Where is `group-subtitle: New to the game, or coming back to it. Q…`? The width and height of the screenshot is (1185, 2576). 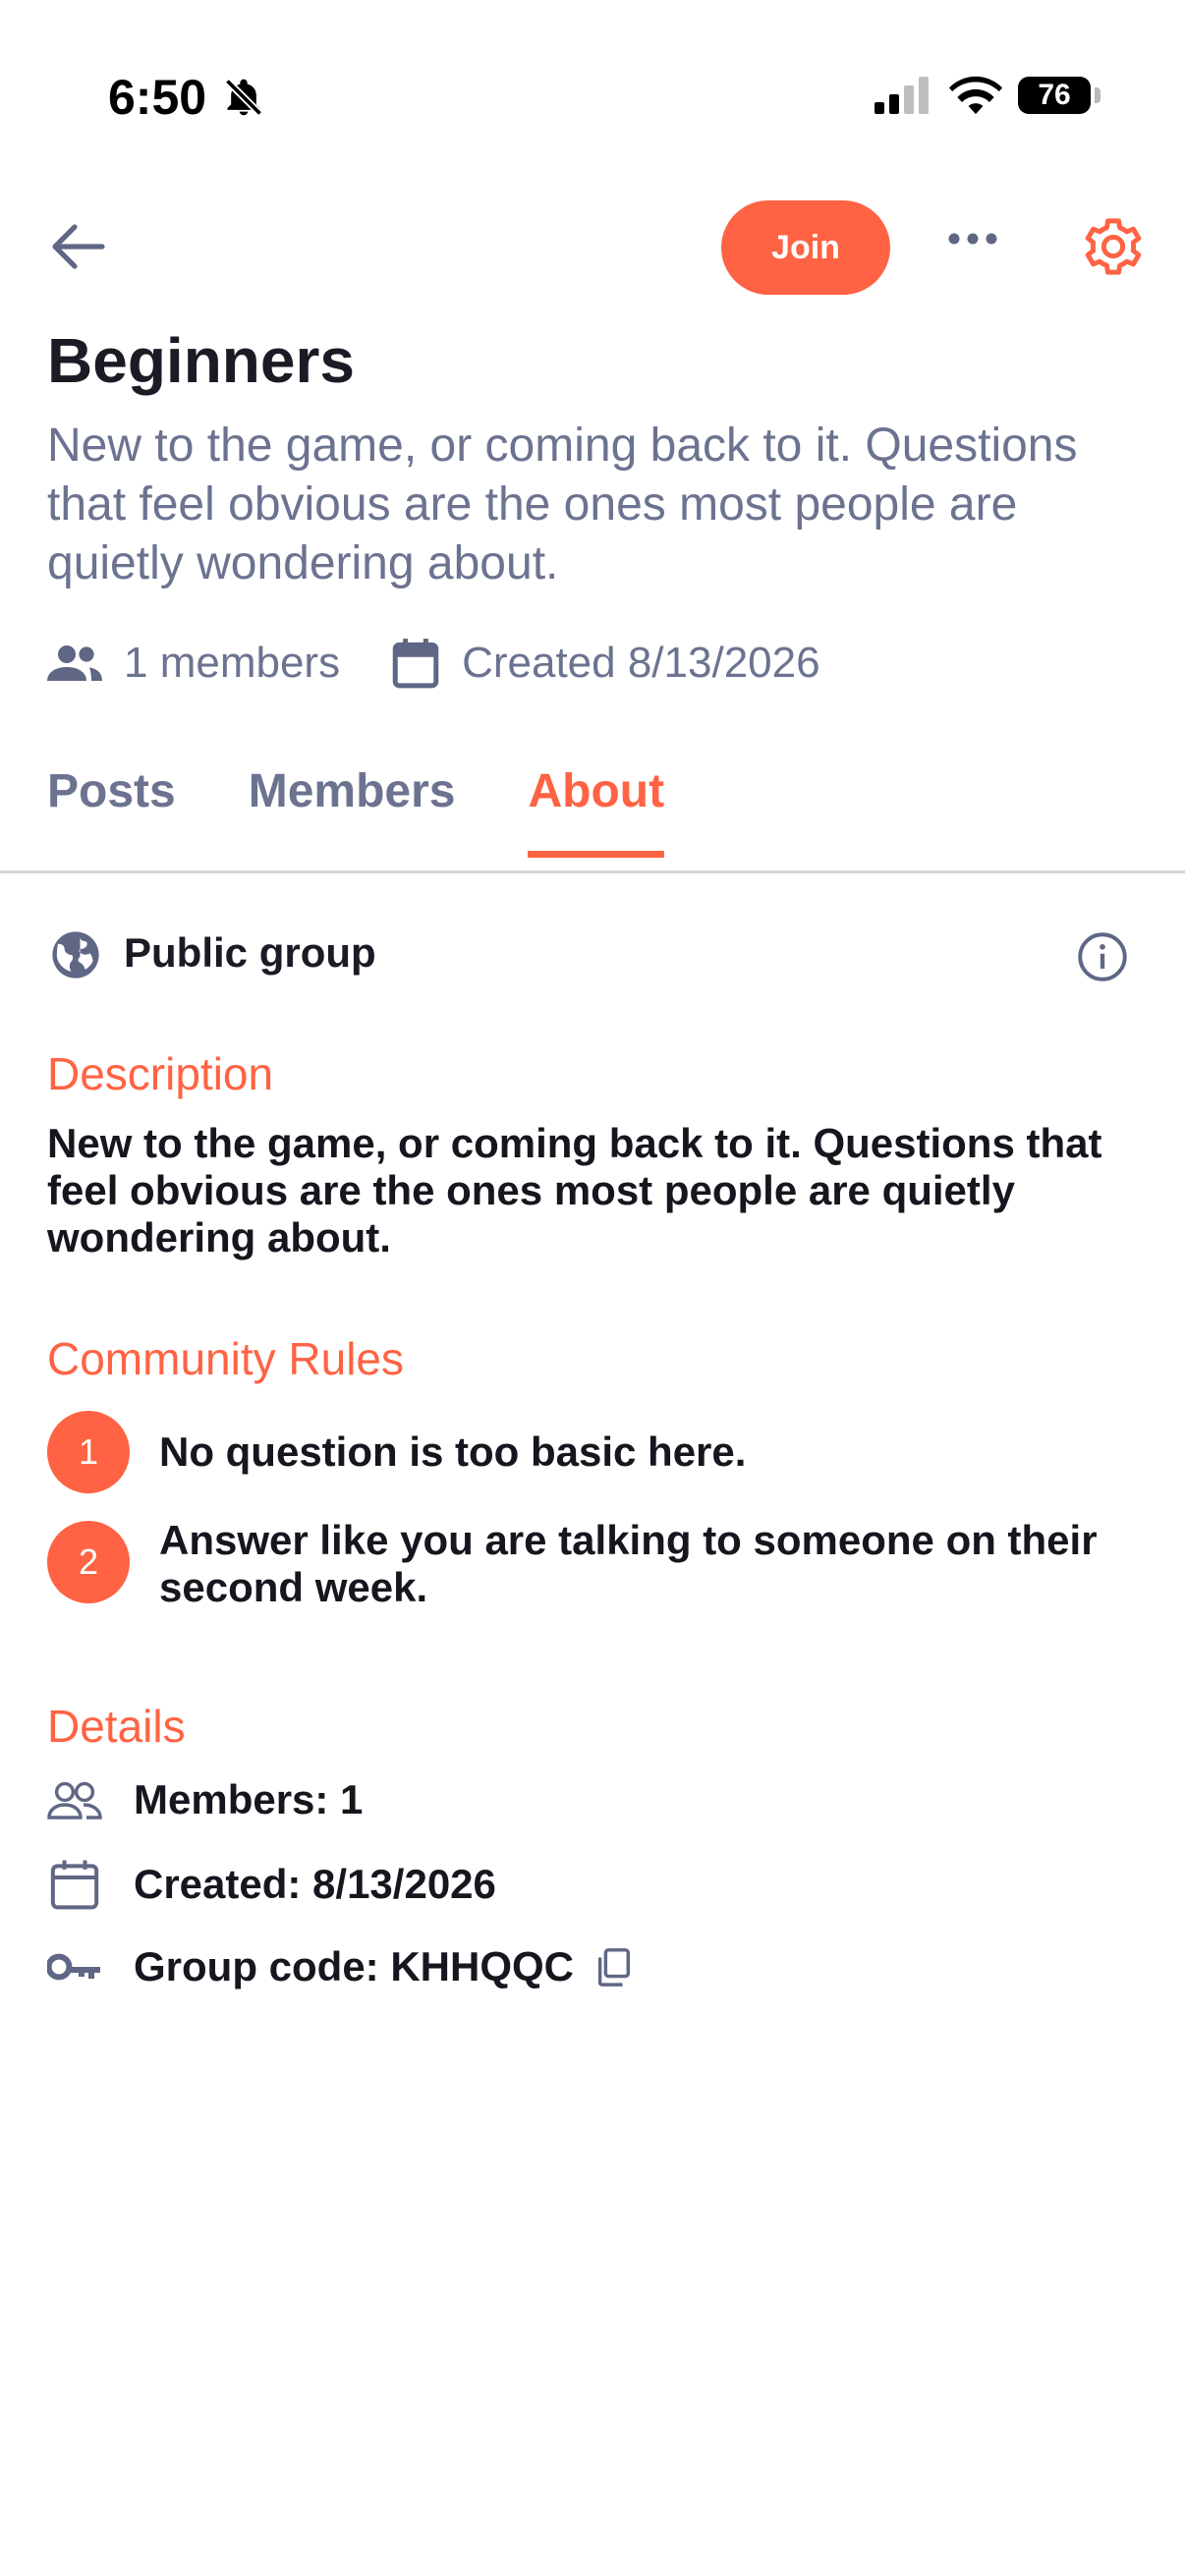 group-subtitle: New to the game, or coming back to it. Q… is located at coordinates (563, 504).